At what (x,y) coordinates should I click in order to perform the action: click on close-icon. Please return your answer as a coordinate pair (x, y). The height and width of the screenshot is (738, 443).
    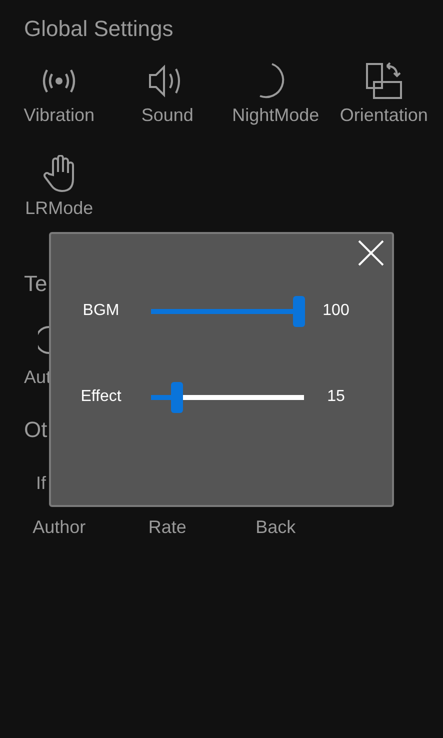
    Looking at the image, I should click on (371, 253).